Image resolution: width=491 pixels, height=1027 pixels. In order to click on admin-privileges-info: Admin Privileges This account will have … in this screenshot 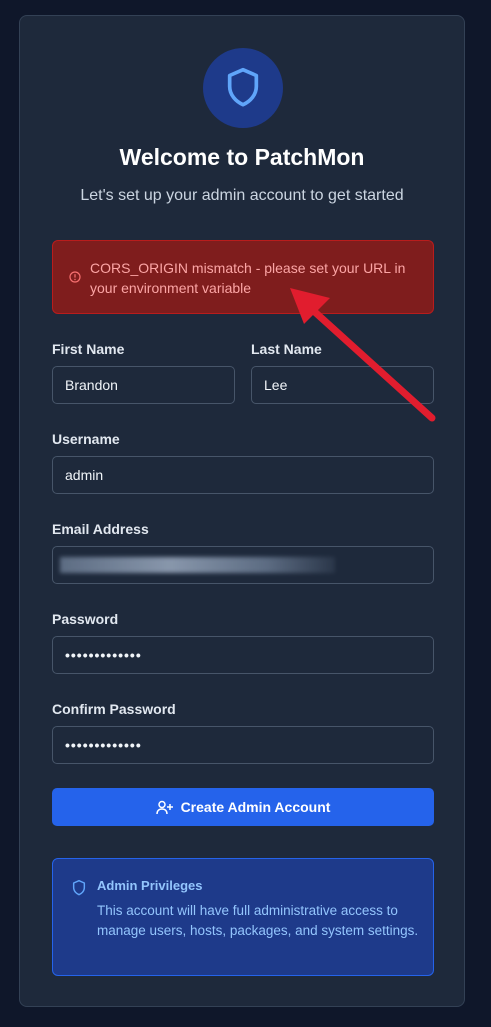, I will do `click(243, 917)`.